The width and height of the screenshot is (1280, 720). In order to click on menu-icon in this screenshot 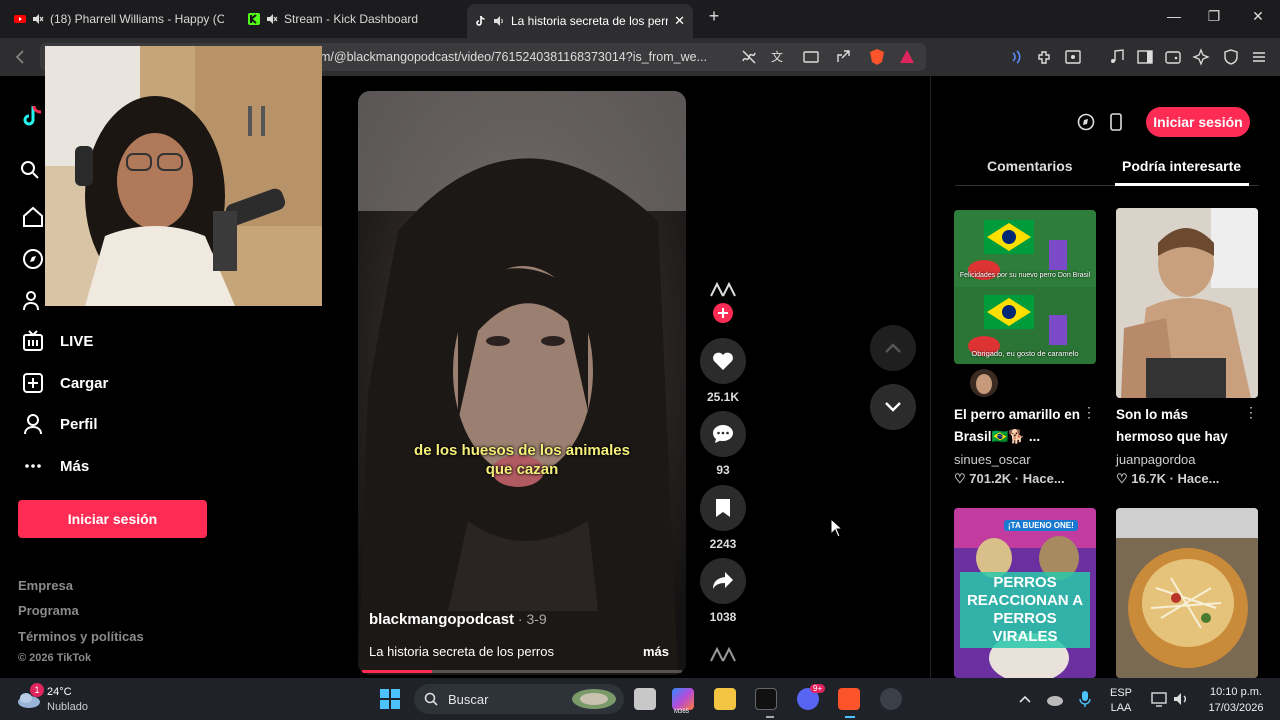, I will do `click(1259, 57)`.